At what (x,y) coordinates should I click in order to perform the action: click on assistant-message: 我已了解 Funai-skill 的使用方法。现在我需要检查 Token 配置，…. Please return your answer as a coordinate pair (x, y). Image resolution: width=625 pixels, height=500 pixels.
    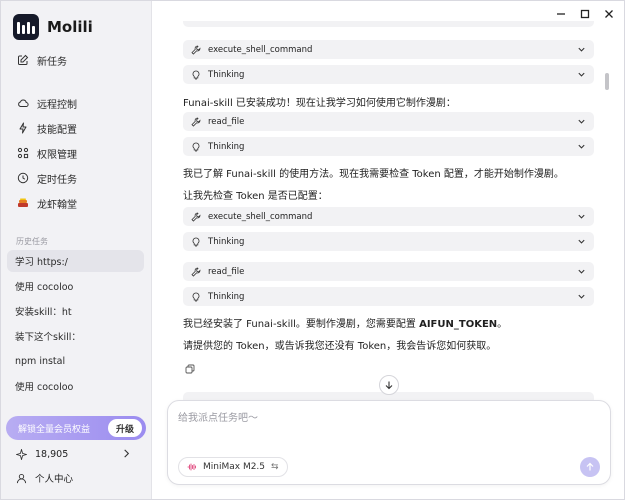
    Looking at the image, I should click on (373, 174).